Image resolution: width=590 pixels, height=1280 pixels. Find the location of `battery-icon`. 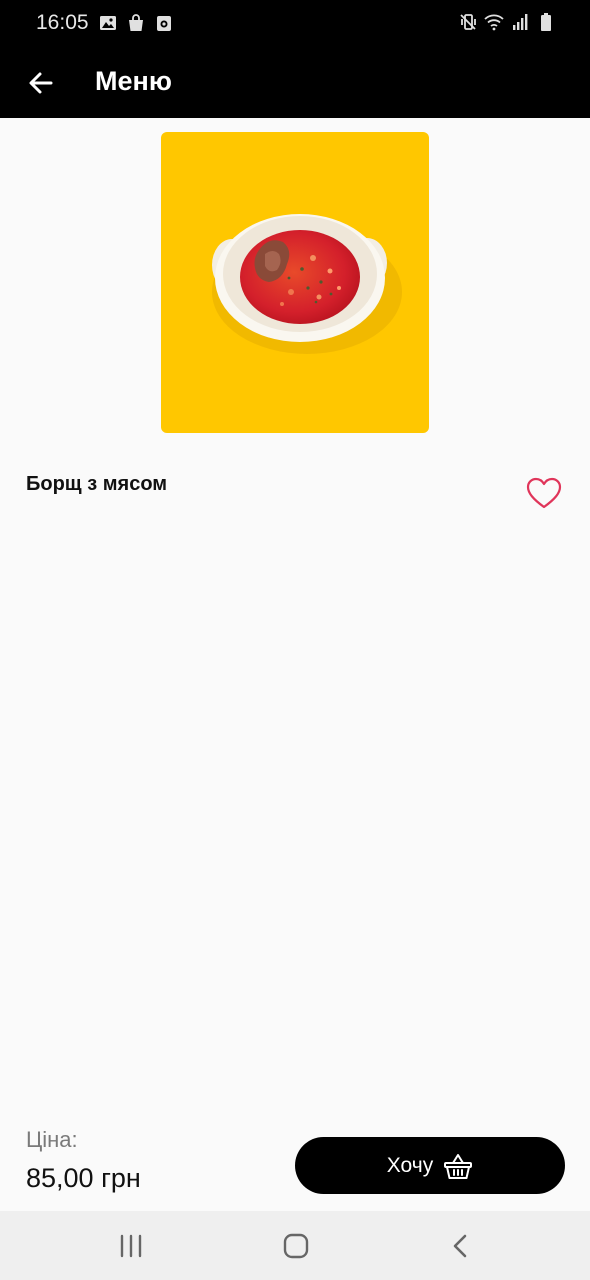

battery-icon is located at coordinates (546, 22).